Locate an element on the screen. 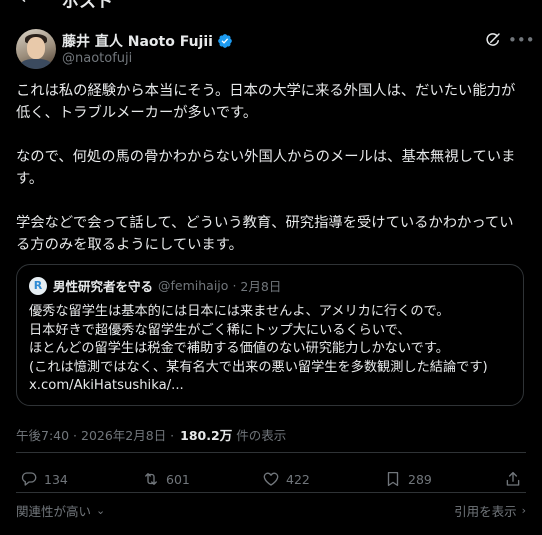  quoted-date: 2月8日 is located at coordinates (261, 286).